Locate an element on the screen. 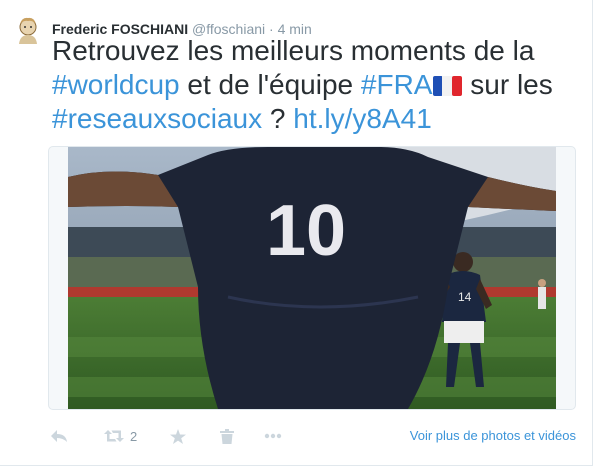  more-button is located at coordinates (273, 436).